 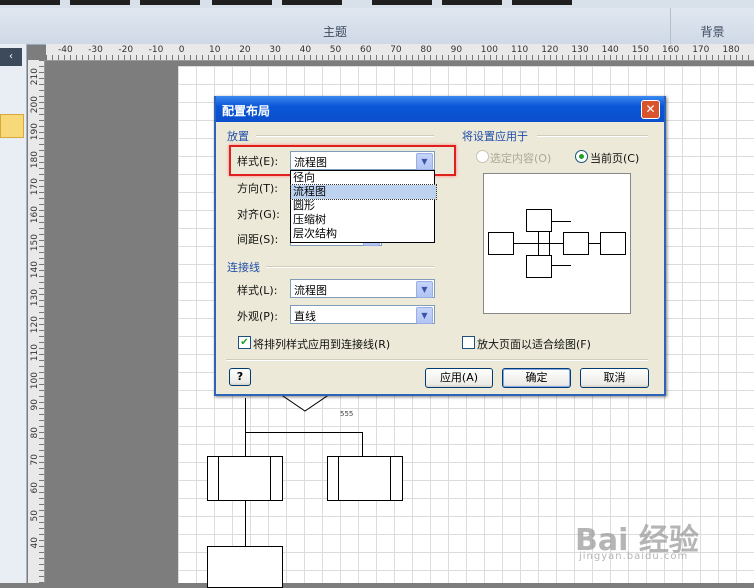 I want to click on layout-preview, so click(x=557, y=243).